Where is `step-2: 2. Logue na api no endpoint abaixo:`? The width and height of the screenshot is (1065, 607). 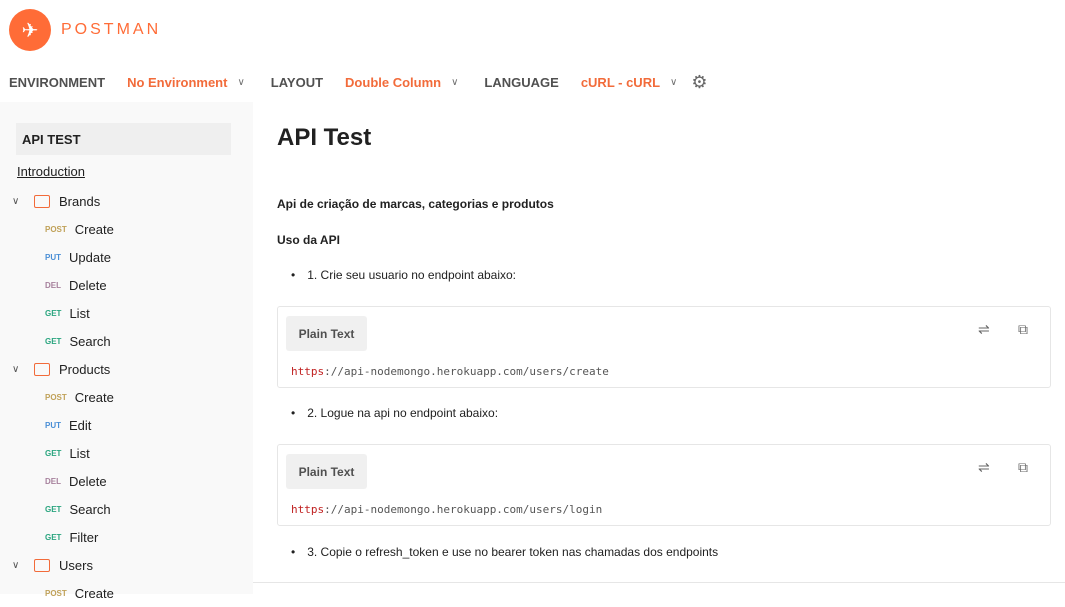
step-2: 2. Logue na api no endpoint abaixo: is located at coordinates (394, 413).